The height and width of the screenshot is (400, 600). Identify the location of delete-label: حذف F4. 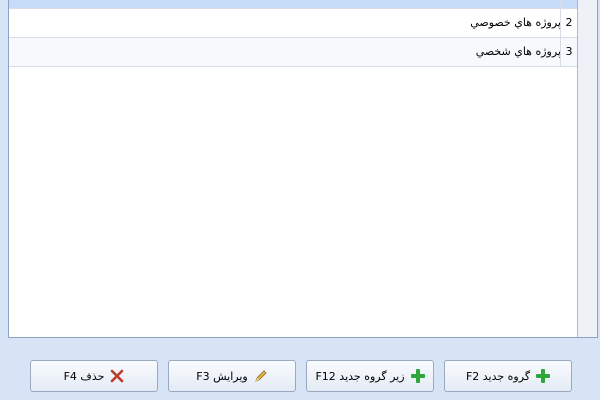
(84, 376).